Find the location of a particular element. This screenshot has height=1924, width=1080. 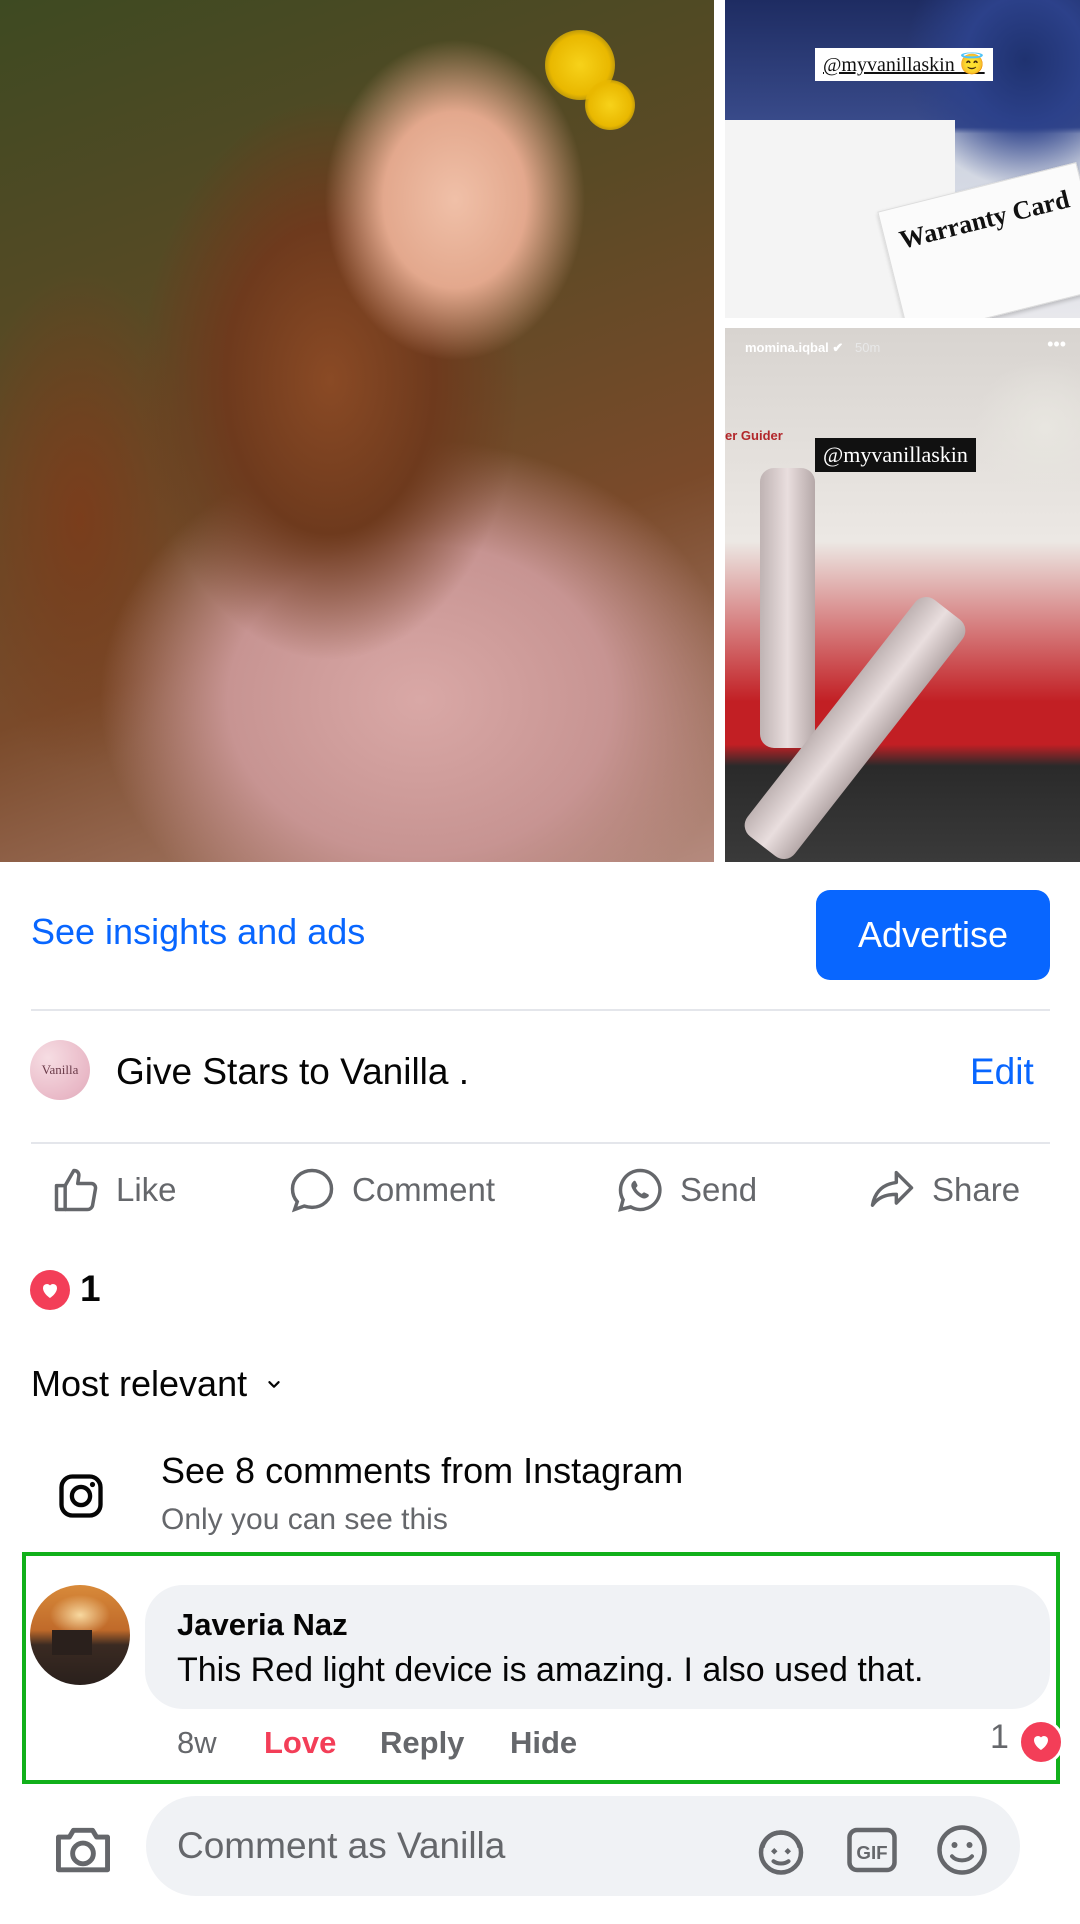

device-wand is located at coordinates (787, 608).